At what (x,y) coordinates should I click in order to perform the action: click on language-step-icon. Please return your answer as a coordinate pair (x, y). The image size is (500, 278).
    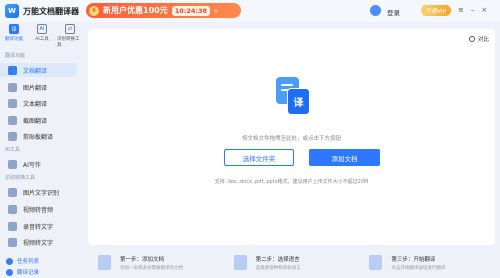
    Looking at the image, I should click on (240, 262).